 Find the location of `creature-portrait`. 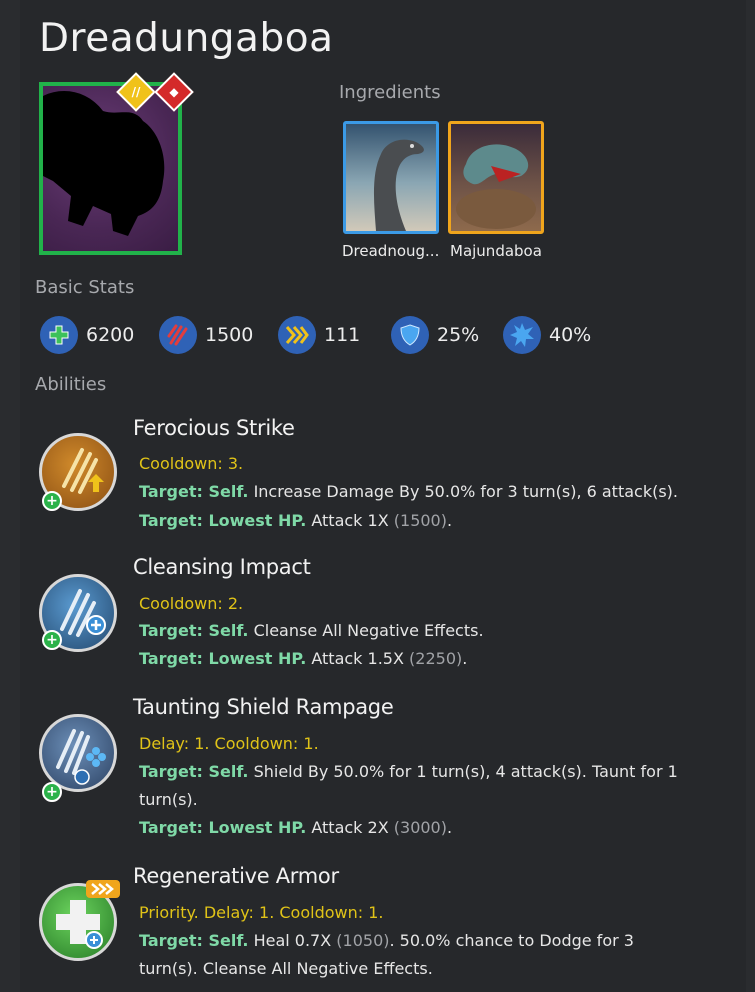

creature-portrait is located at coordinates (110, 168).